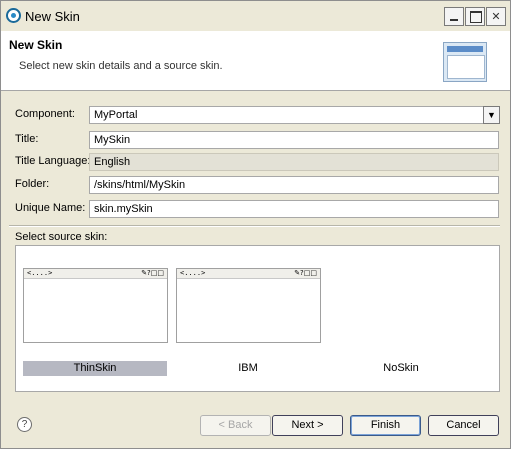  Describe the element at coordinates (248, 368) in the screenshot. I see `skin-option-ibm: IBM` at that location.